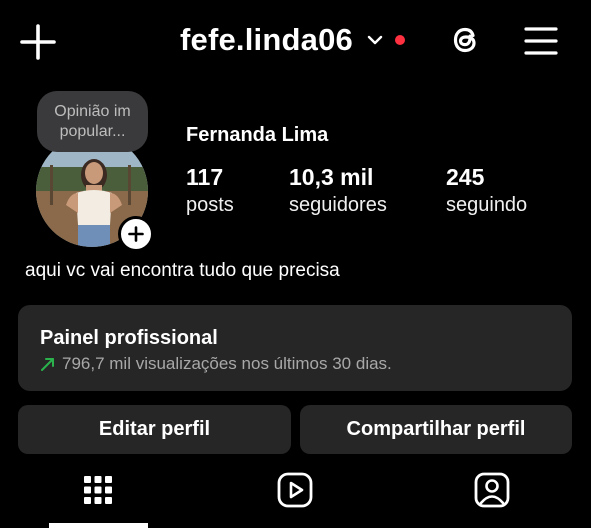 The width and height of the screenshot is (591, 528). I want to click on tab-tagged, so click(492, 490).